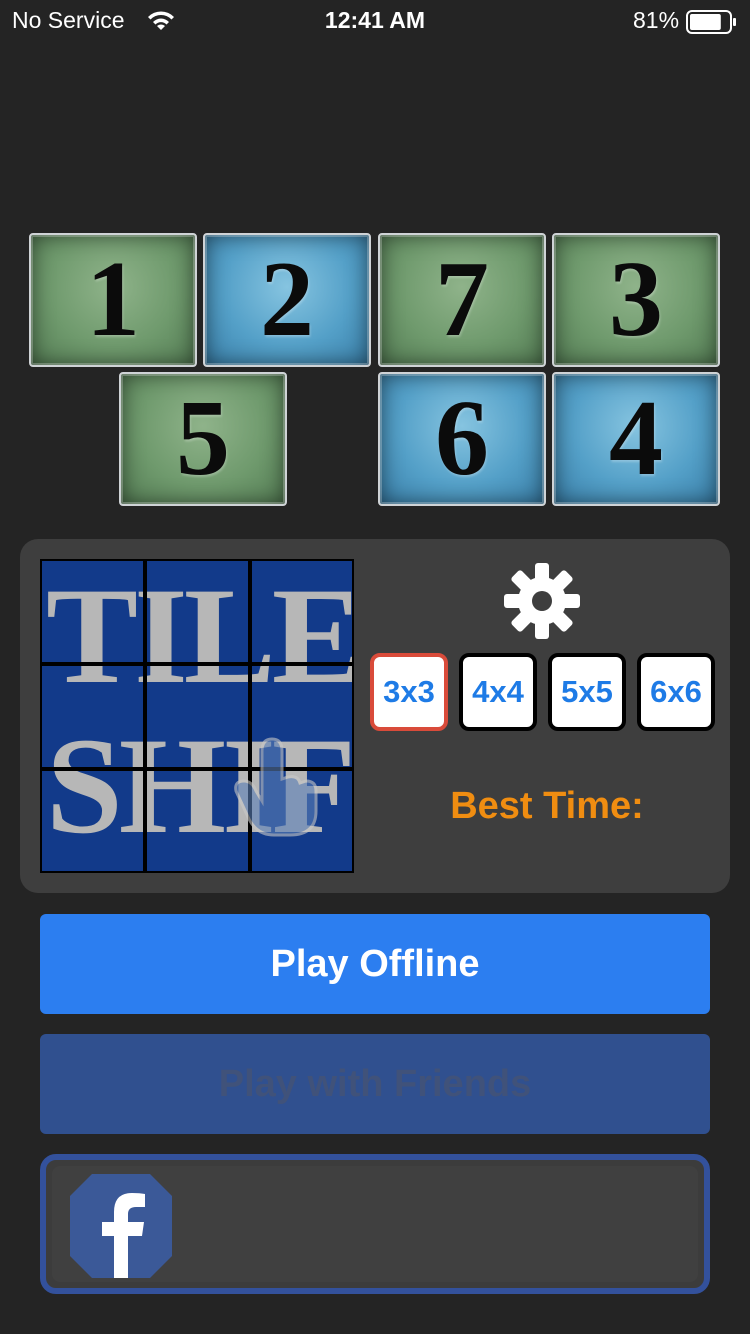  I want to click on size-6x6-button: 6x6, so click(676, 692).